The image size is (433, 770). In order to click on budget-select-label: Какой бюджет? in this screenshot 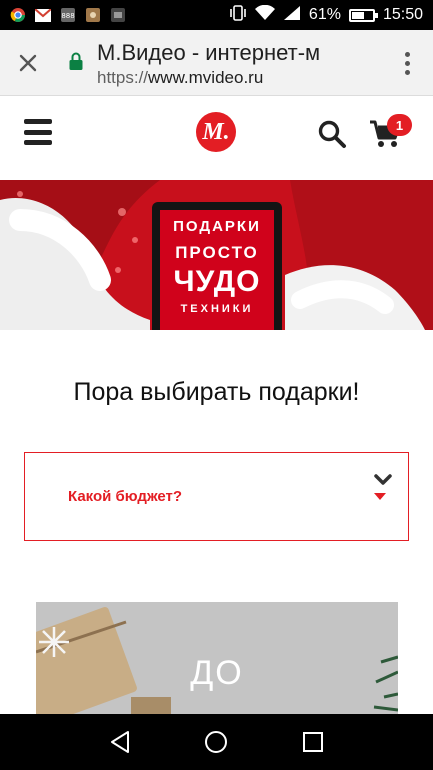, I will do `click(125, 496)`.